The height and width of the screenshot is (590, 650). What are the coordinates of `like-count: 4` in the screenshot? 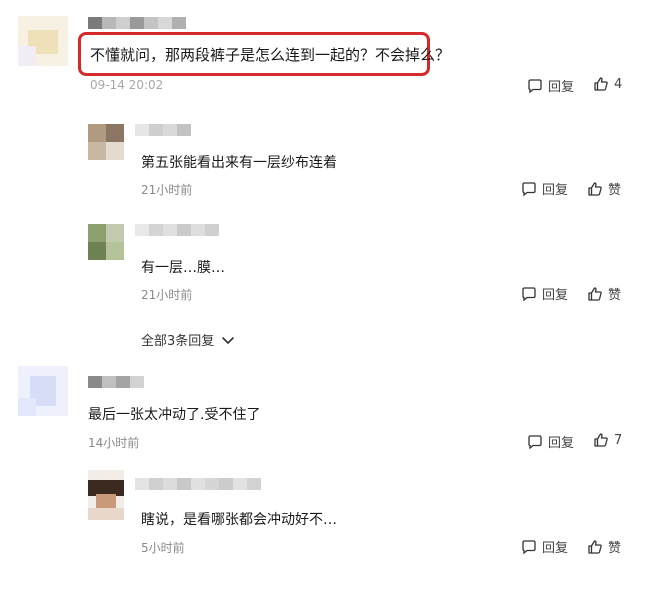 It's located at (618, 84).